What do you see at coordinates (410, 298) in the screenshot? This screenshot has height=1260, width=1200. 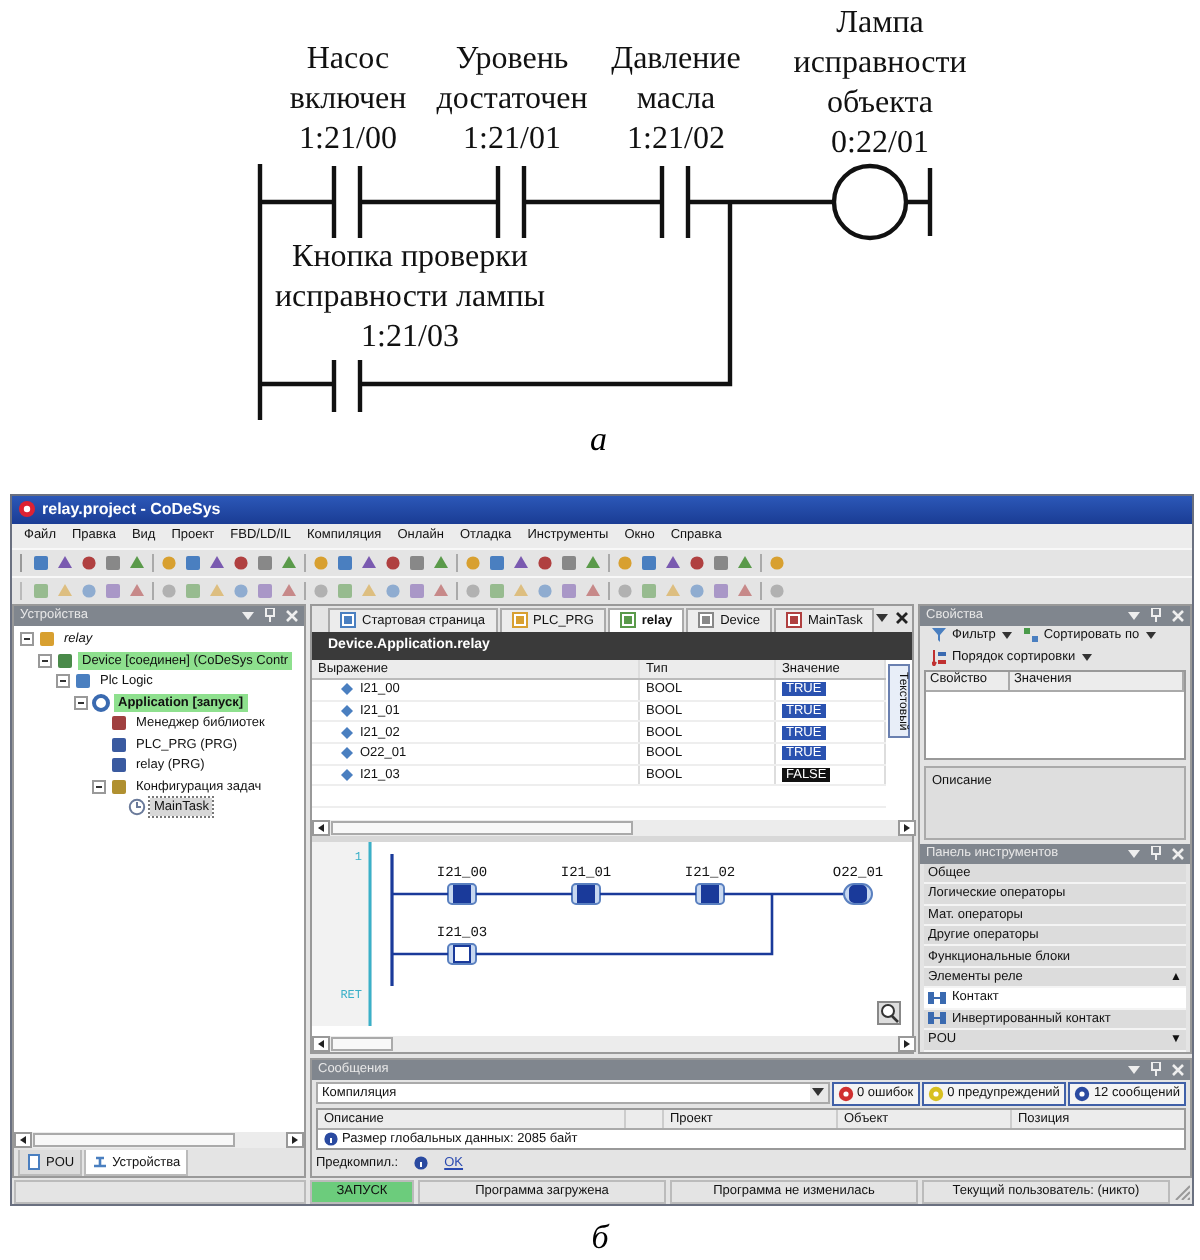 I see `contact-label: Кнопка проверки исправности лампы 1:21/03` at bounding box center [410, 298].